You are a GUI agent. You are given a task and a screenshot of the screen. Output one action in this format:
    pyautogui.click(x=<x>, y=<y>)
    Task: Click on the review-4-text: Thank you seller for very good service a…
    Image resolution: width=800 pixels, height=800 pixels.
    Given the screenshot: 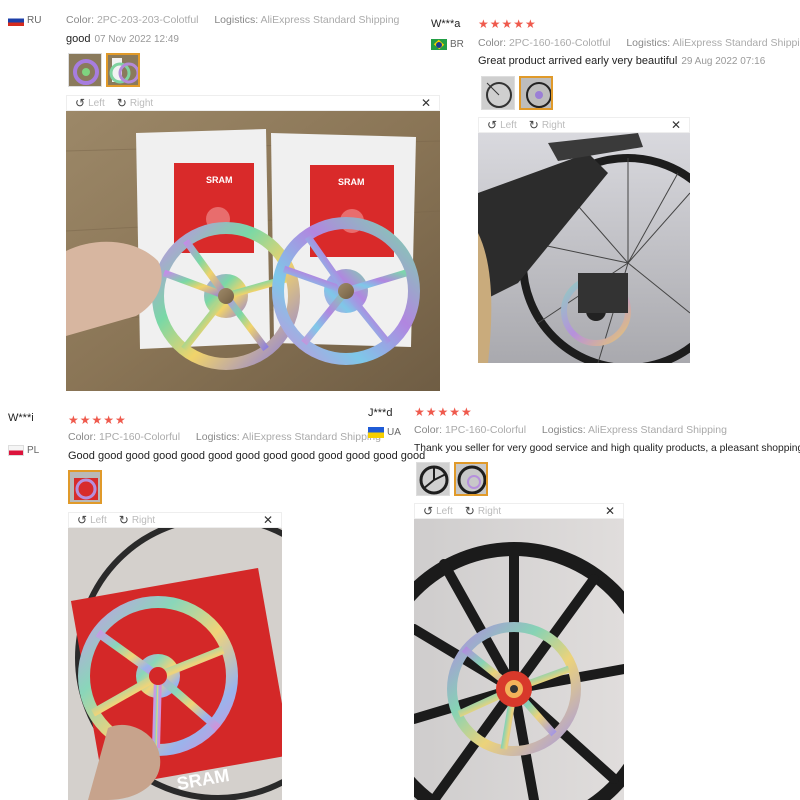 What is the action you would take?
    pyautogui.click(x=607, y=448)
    